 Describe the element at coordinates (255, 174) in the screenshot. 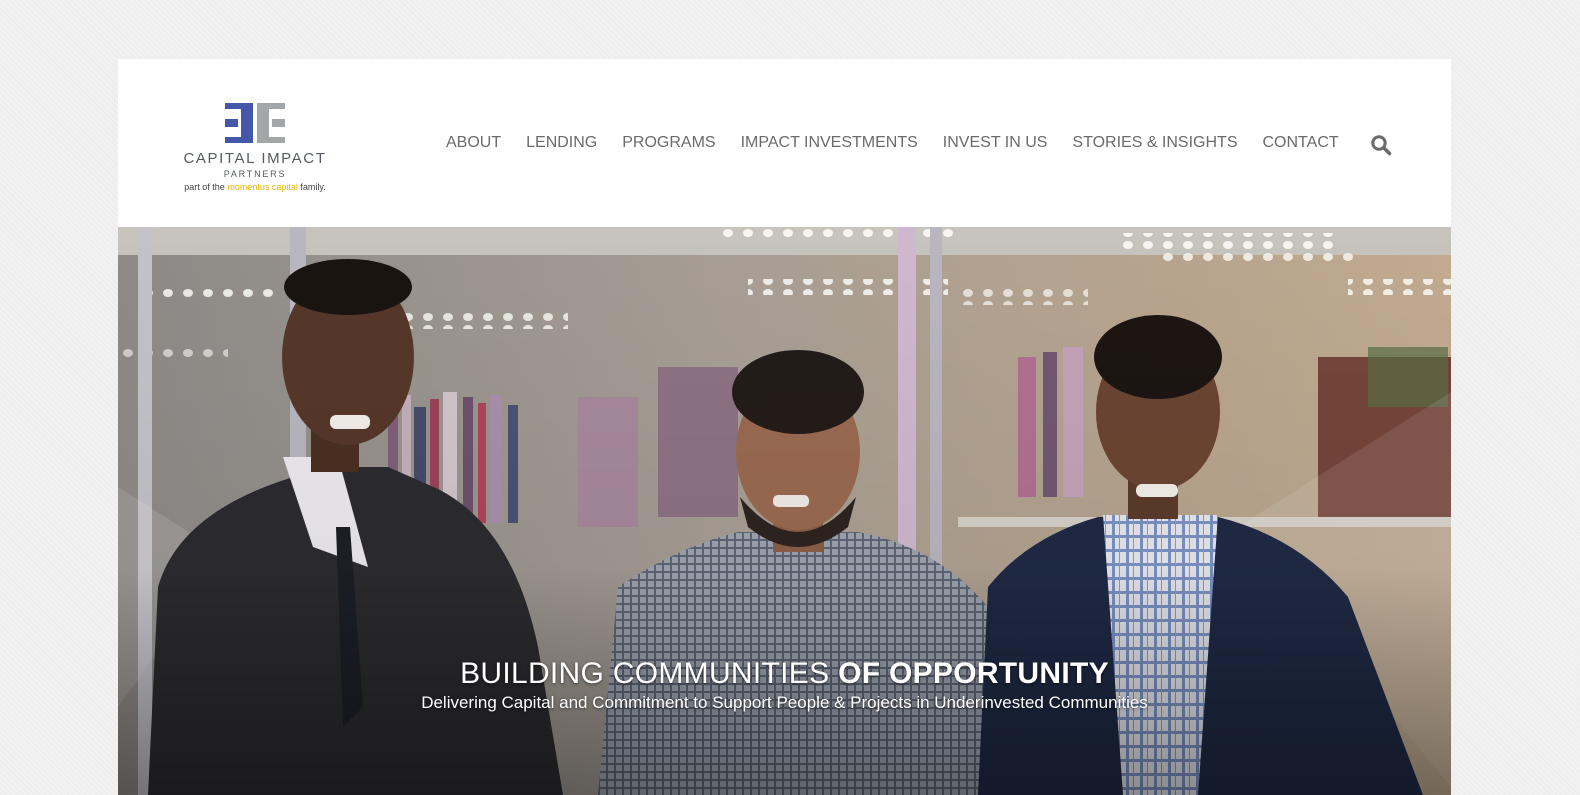

I see `logo-subtitle: PARTNERS` at that location.